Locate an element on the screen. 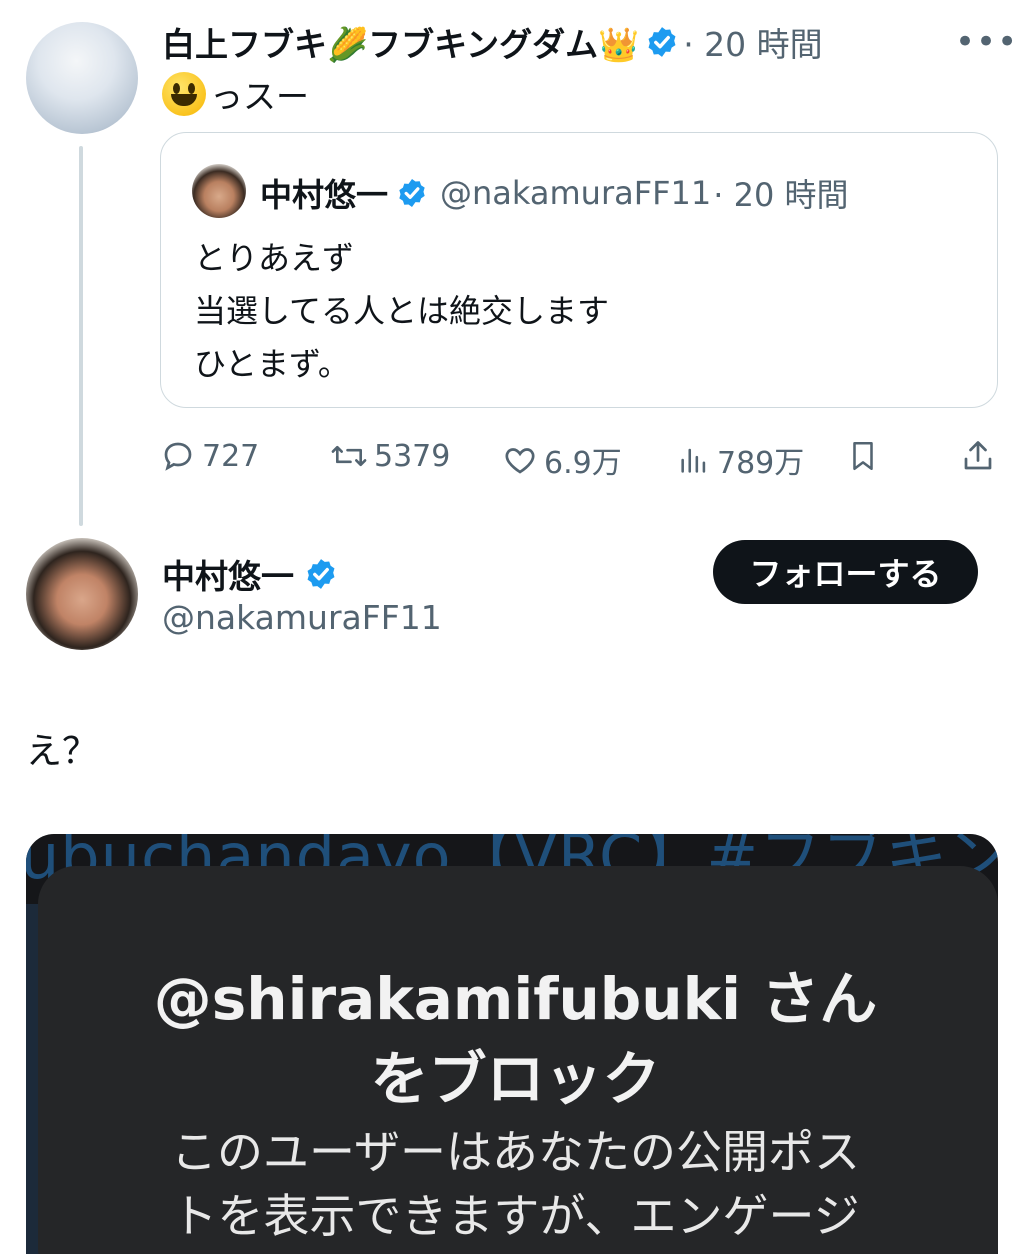  quoting-tweet-text-content: っスー is located at coordinates (259, 96).